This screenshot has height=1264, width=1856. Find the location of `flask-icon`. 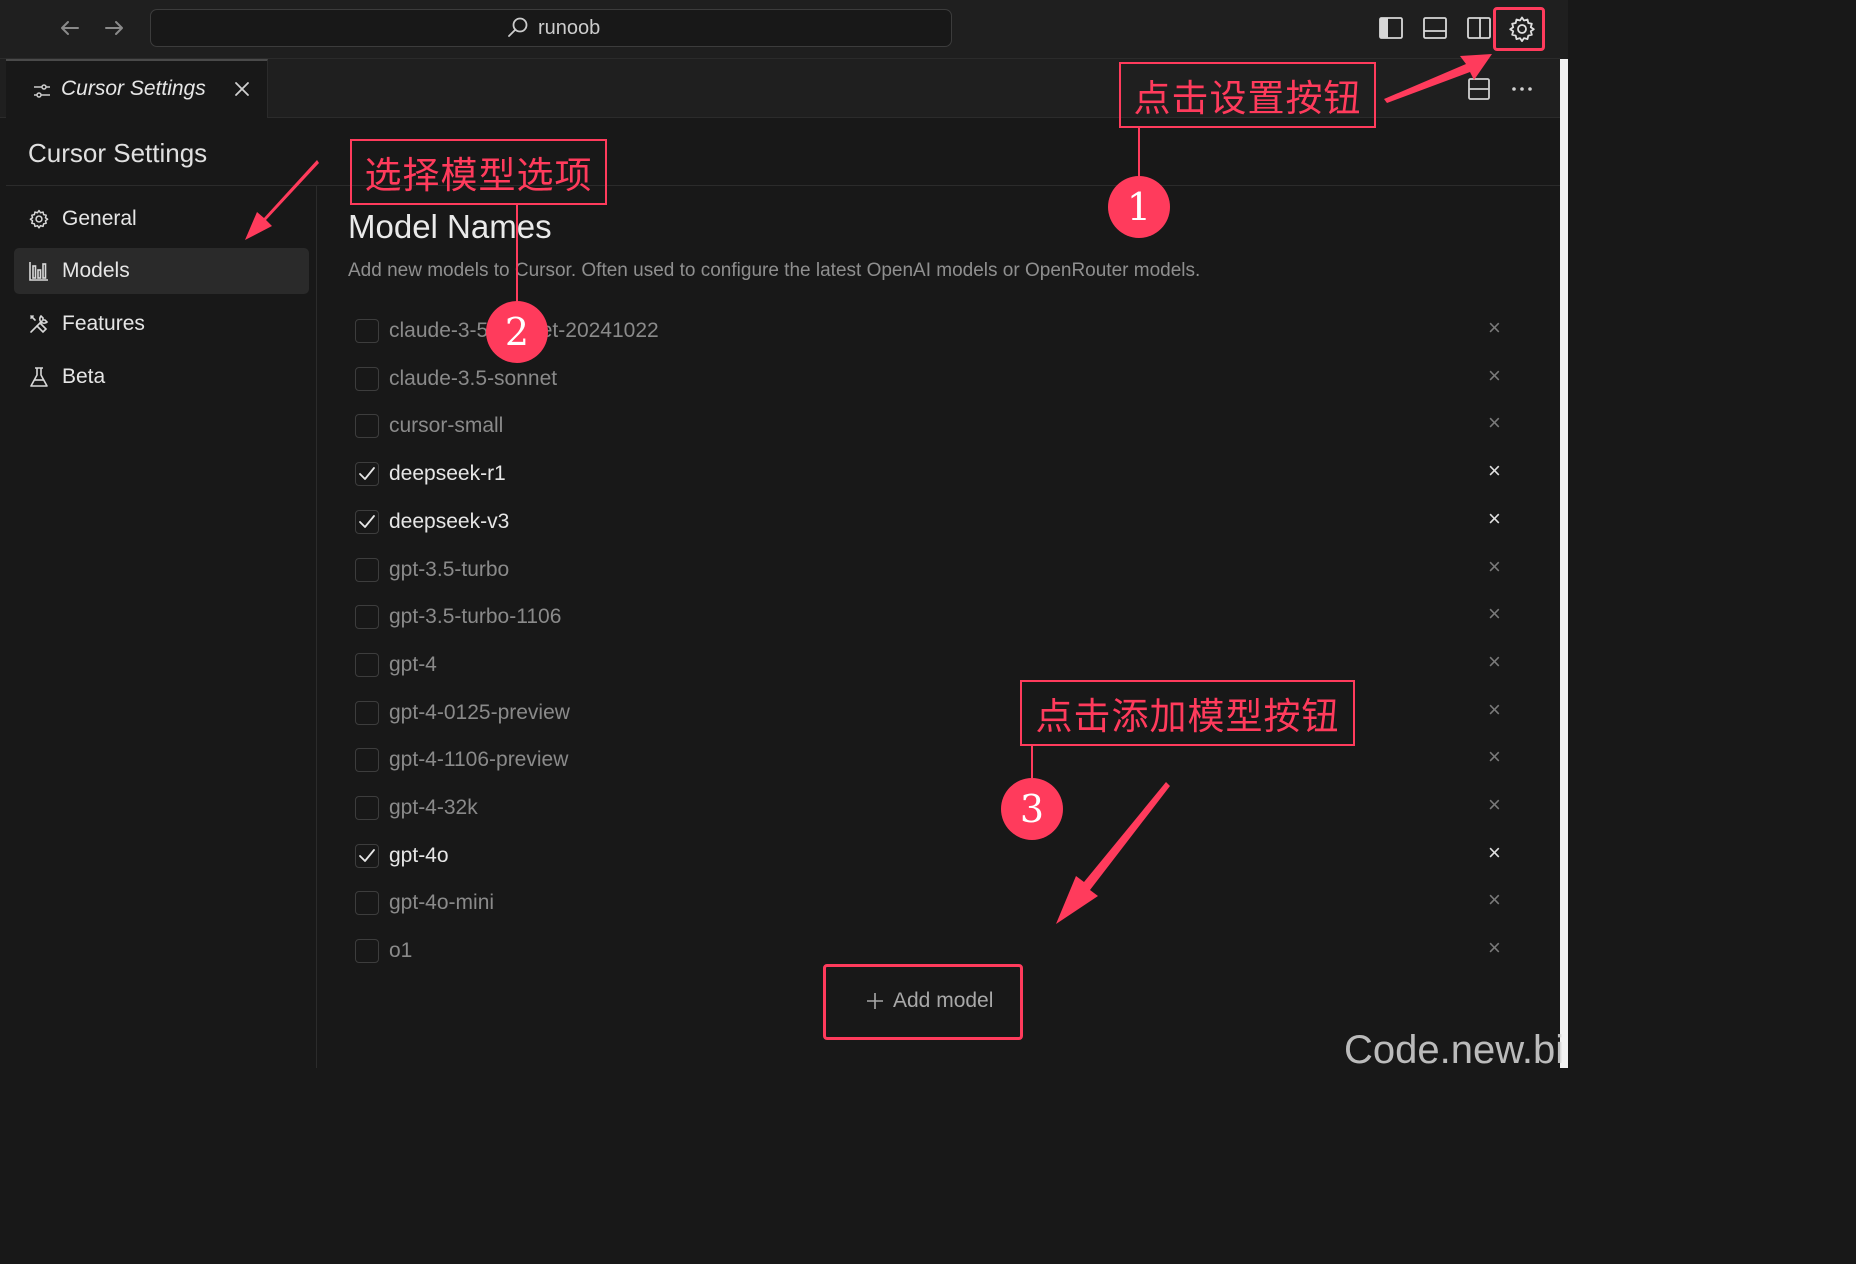

flask-icon is located at coordinates (39, 377).